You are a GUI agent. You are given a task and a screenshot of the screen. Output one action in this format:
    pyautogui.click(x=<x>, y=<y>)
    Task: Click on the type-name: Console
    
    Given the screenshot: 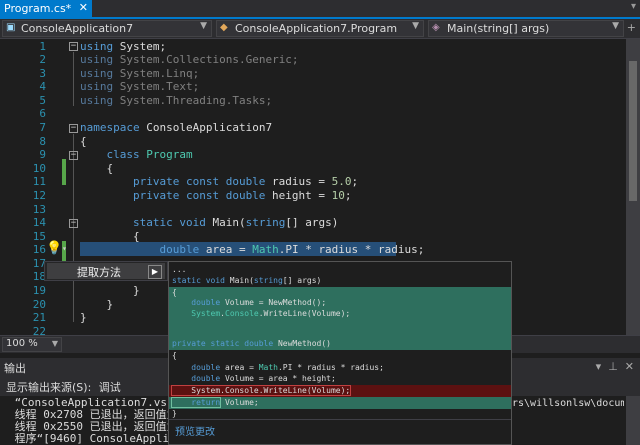 What is the action you would take?
    pyautogui.click(x=242, y=313)
    